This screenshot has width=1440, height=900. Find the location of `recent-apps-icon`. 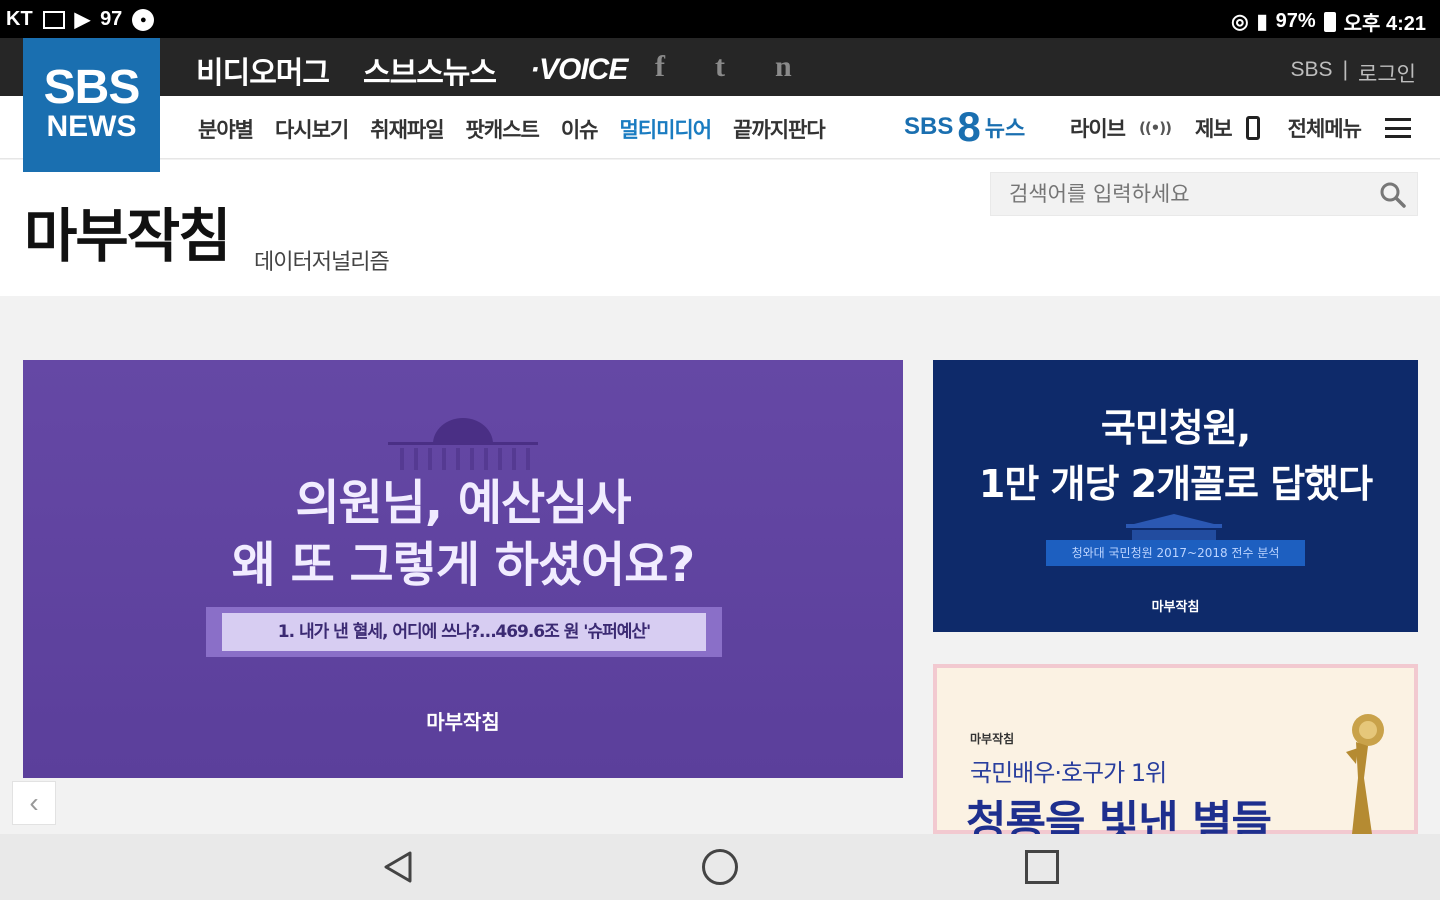

recent-apps-icon is located at coordinates (1042, 867).